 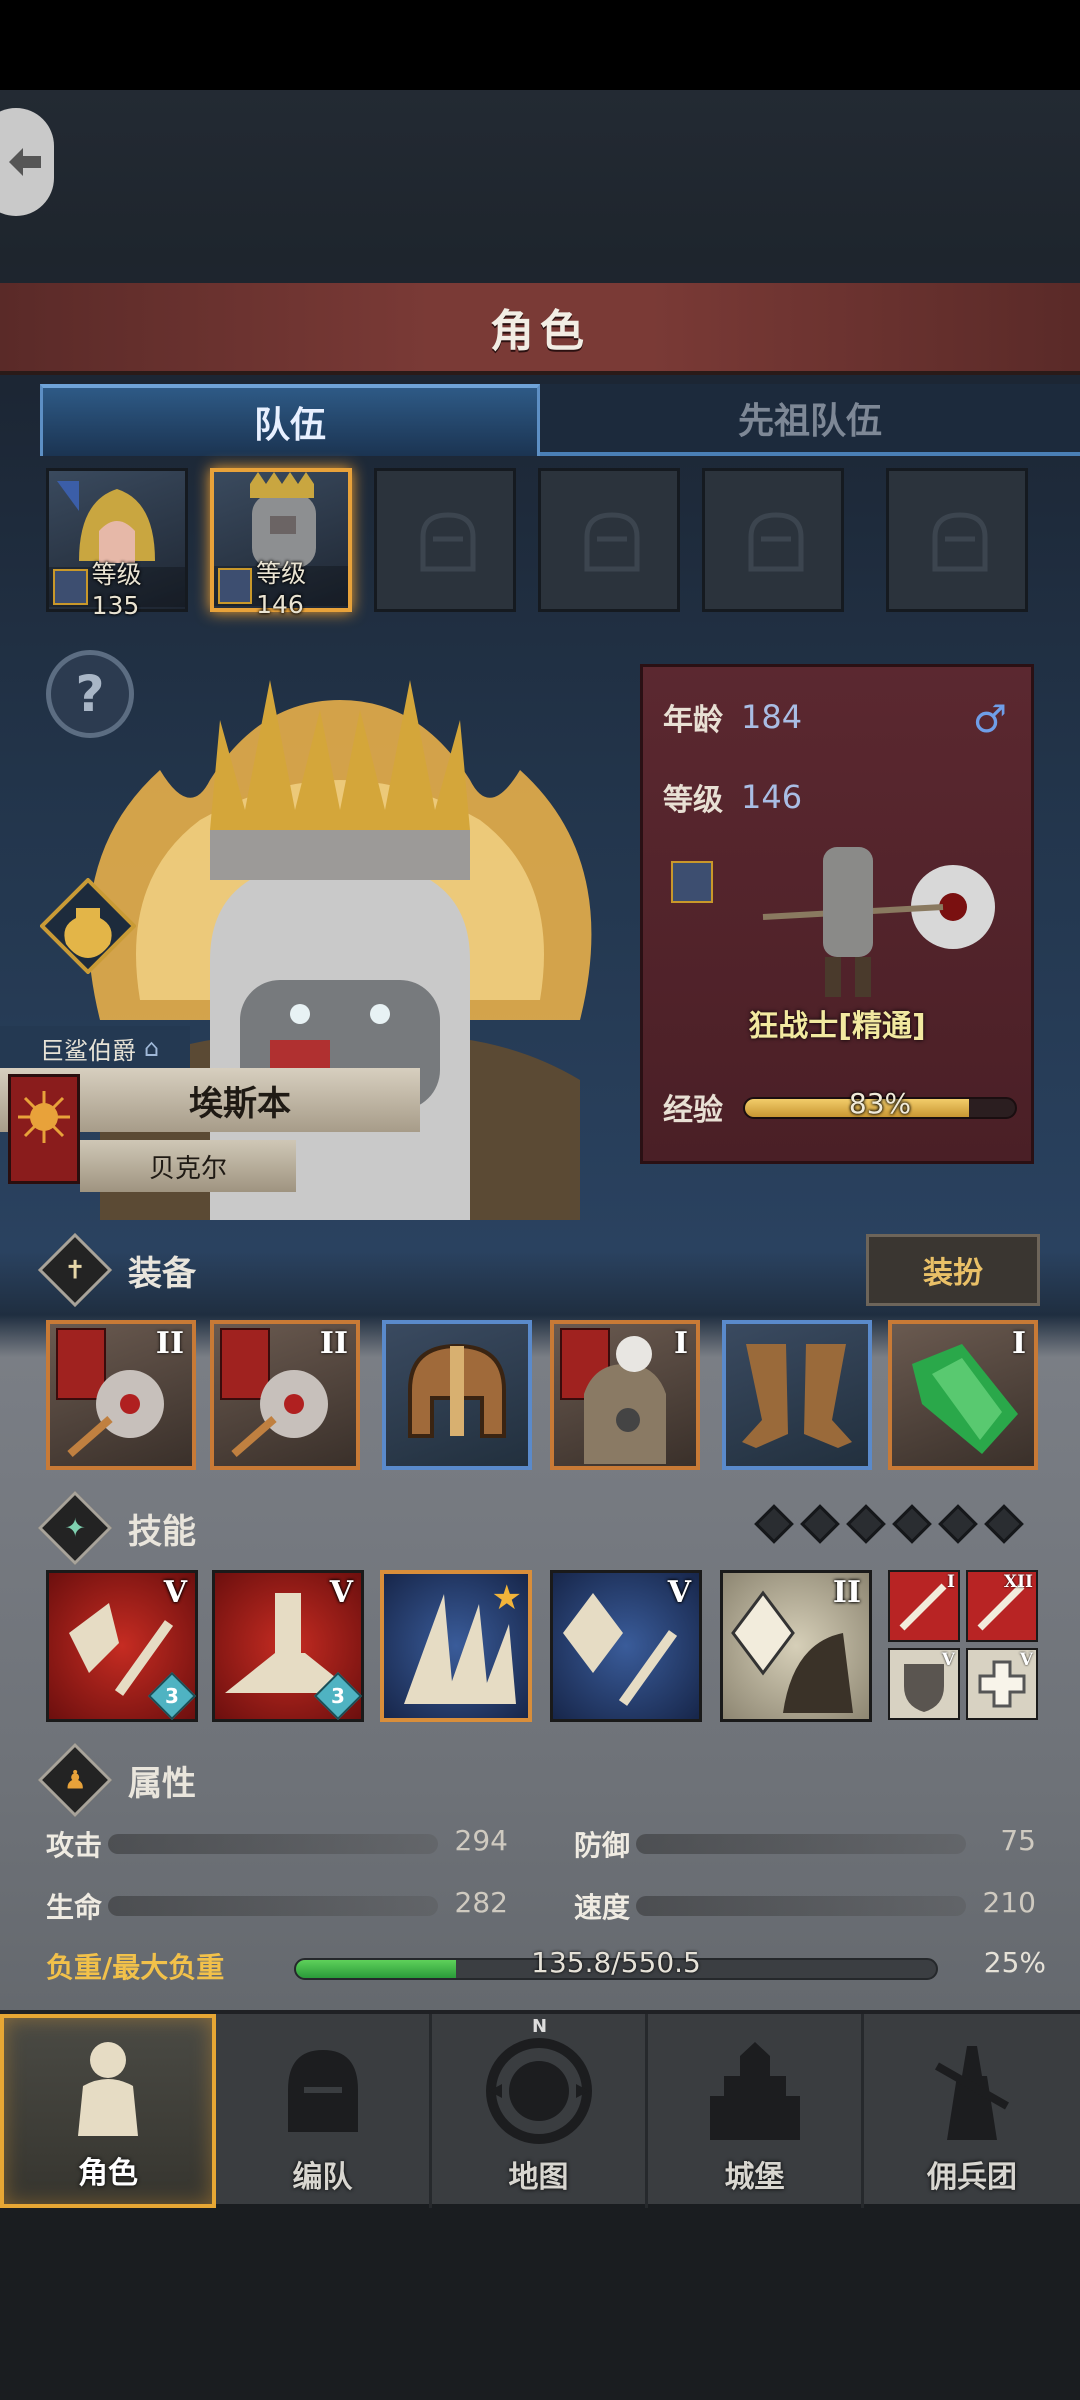 I want to click on nav-castle: 城堡, so click(x=756, y=2111).